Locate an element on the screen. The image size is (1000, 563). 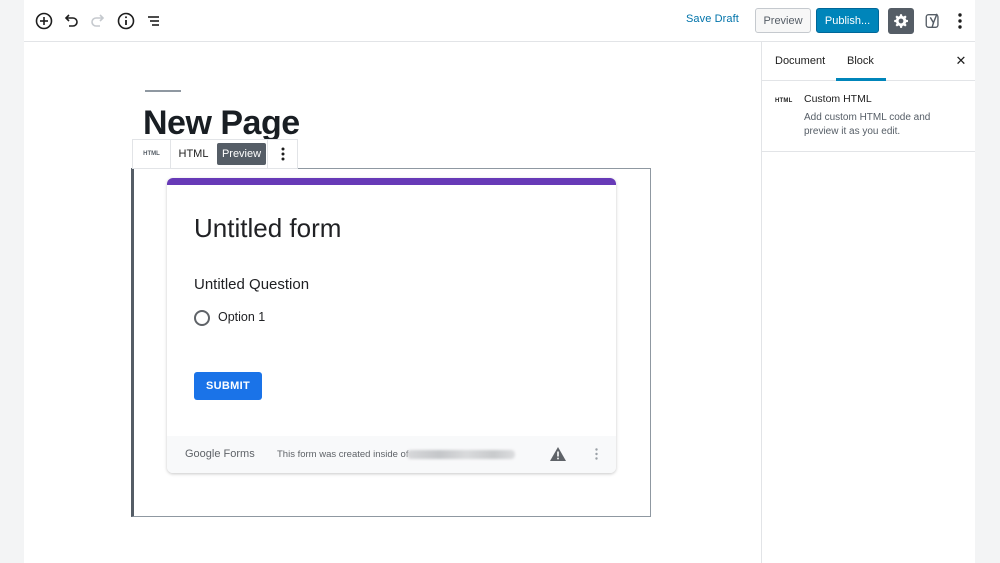
more-options-button is located at coordinates (960, 21).